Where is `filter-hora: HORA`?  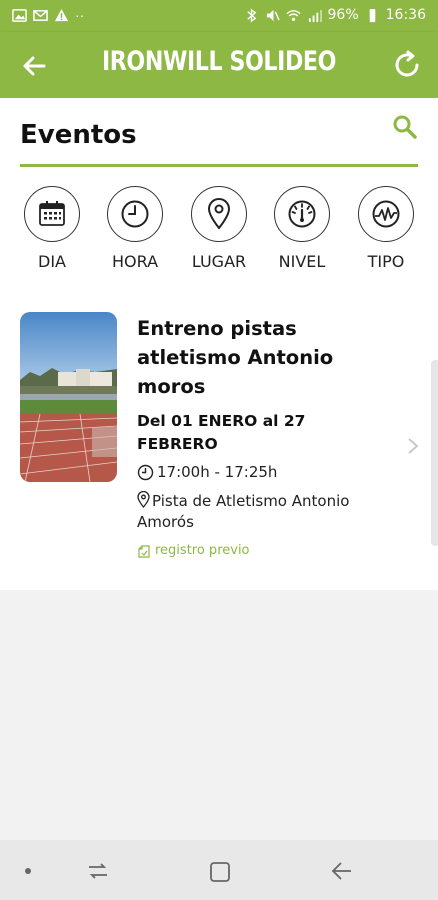 filter-hora: HORA is located at coordinates (135, 228).